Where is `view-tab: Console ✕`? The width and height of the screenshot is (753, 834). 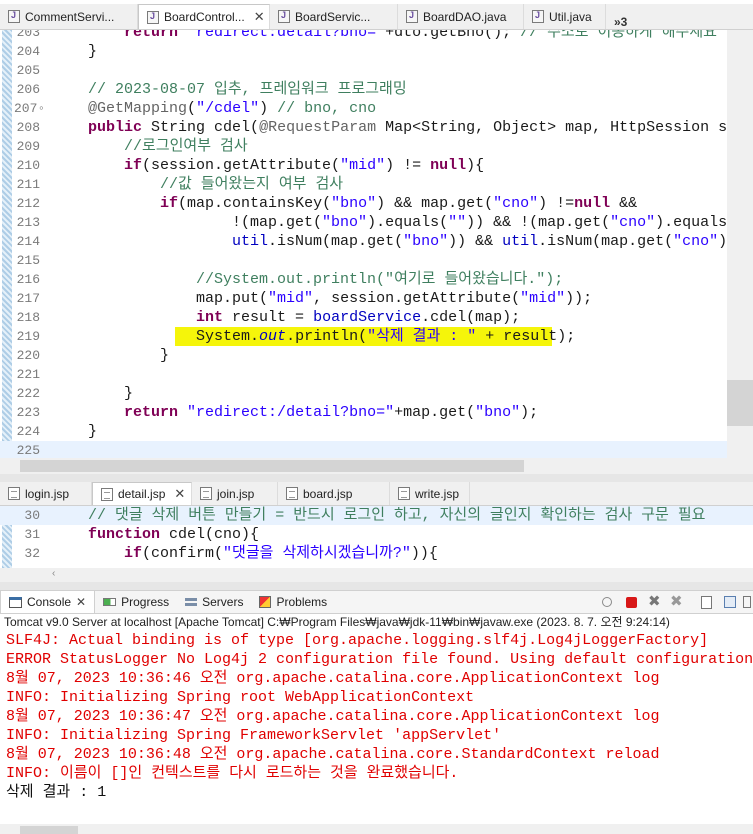
view-tab: Console ✕ is located at coordinates (48, 602).